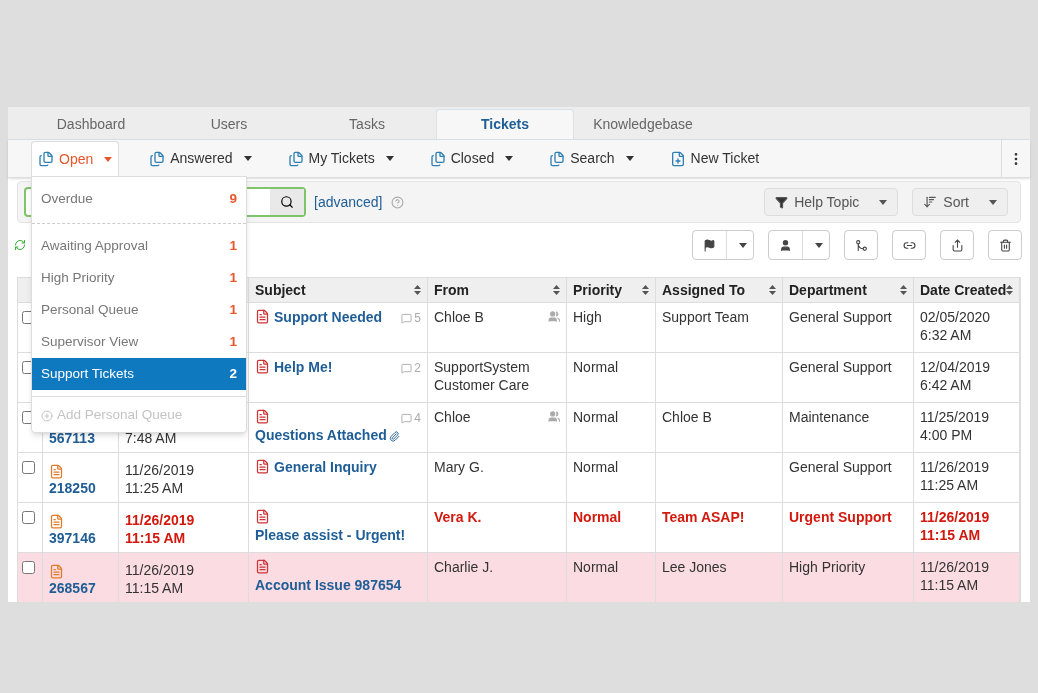 The width and height of the screenshot is (1038, 693). I want to click on column-header: Department, so click(848, 290).